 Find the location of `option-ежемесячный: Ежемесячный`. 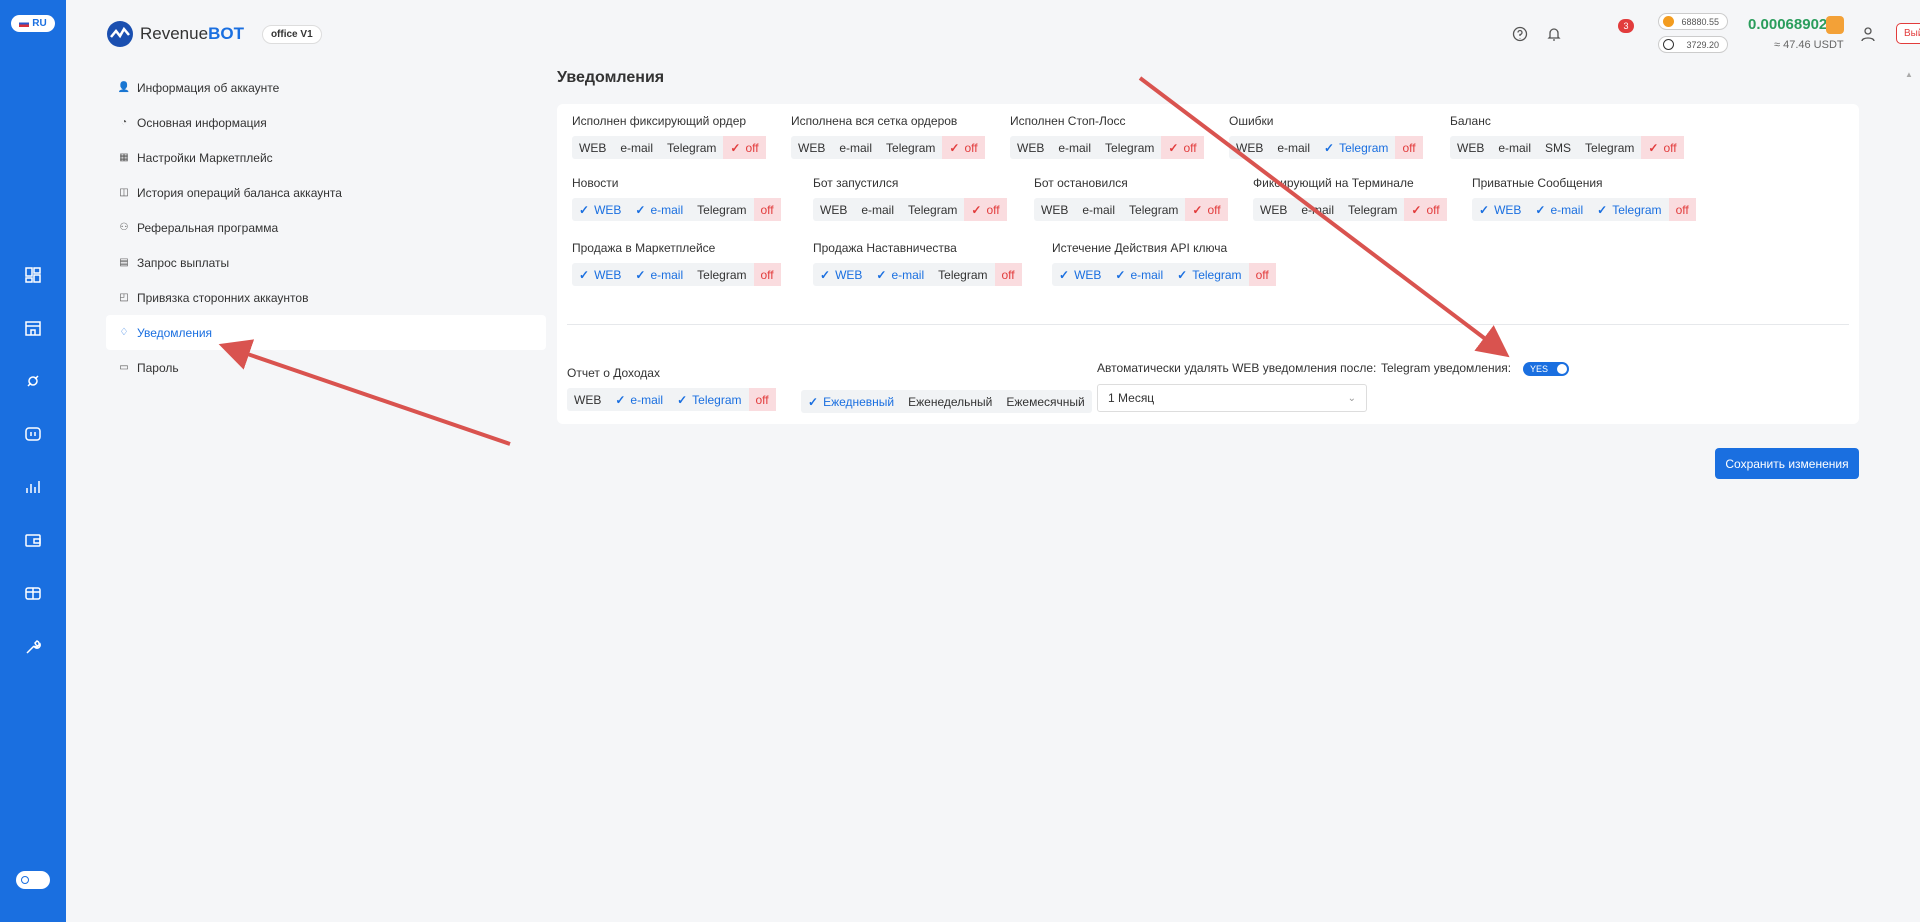

option-ежемесячный: Ежемесячный is located at coordinates (1045, 401).